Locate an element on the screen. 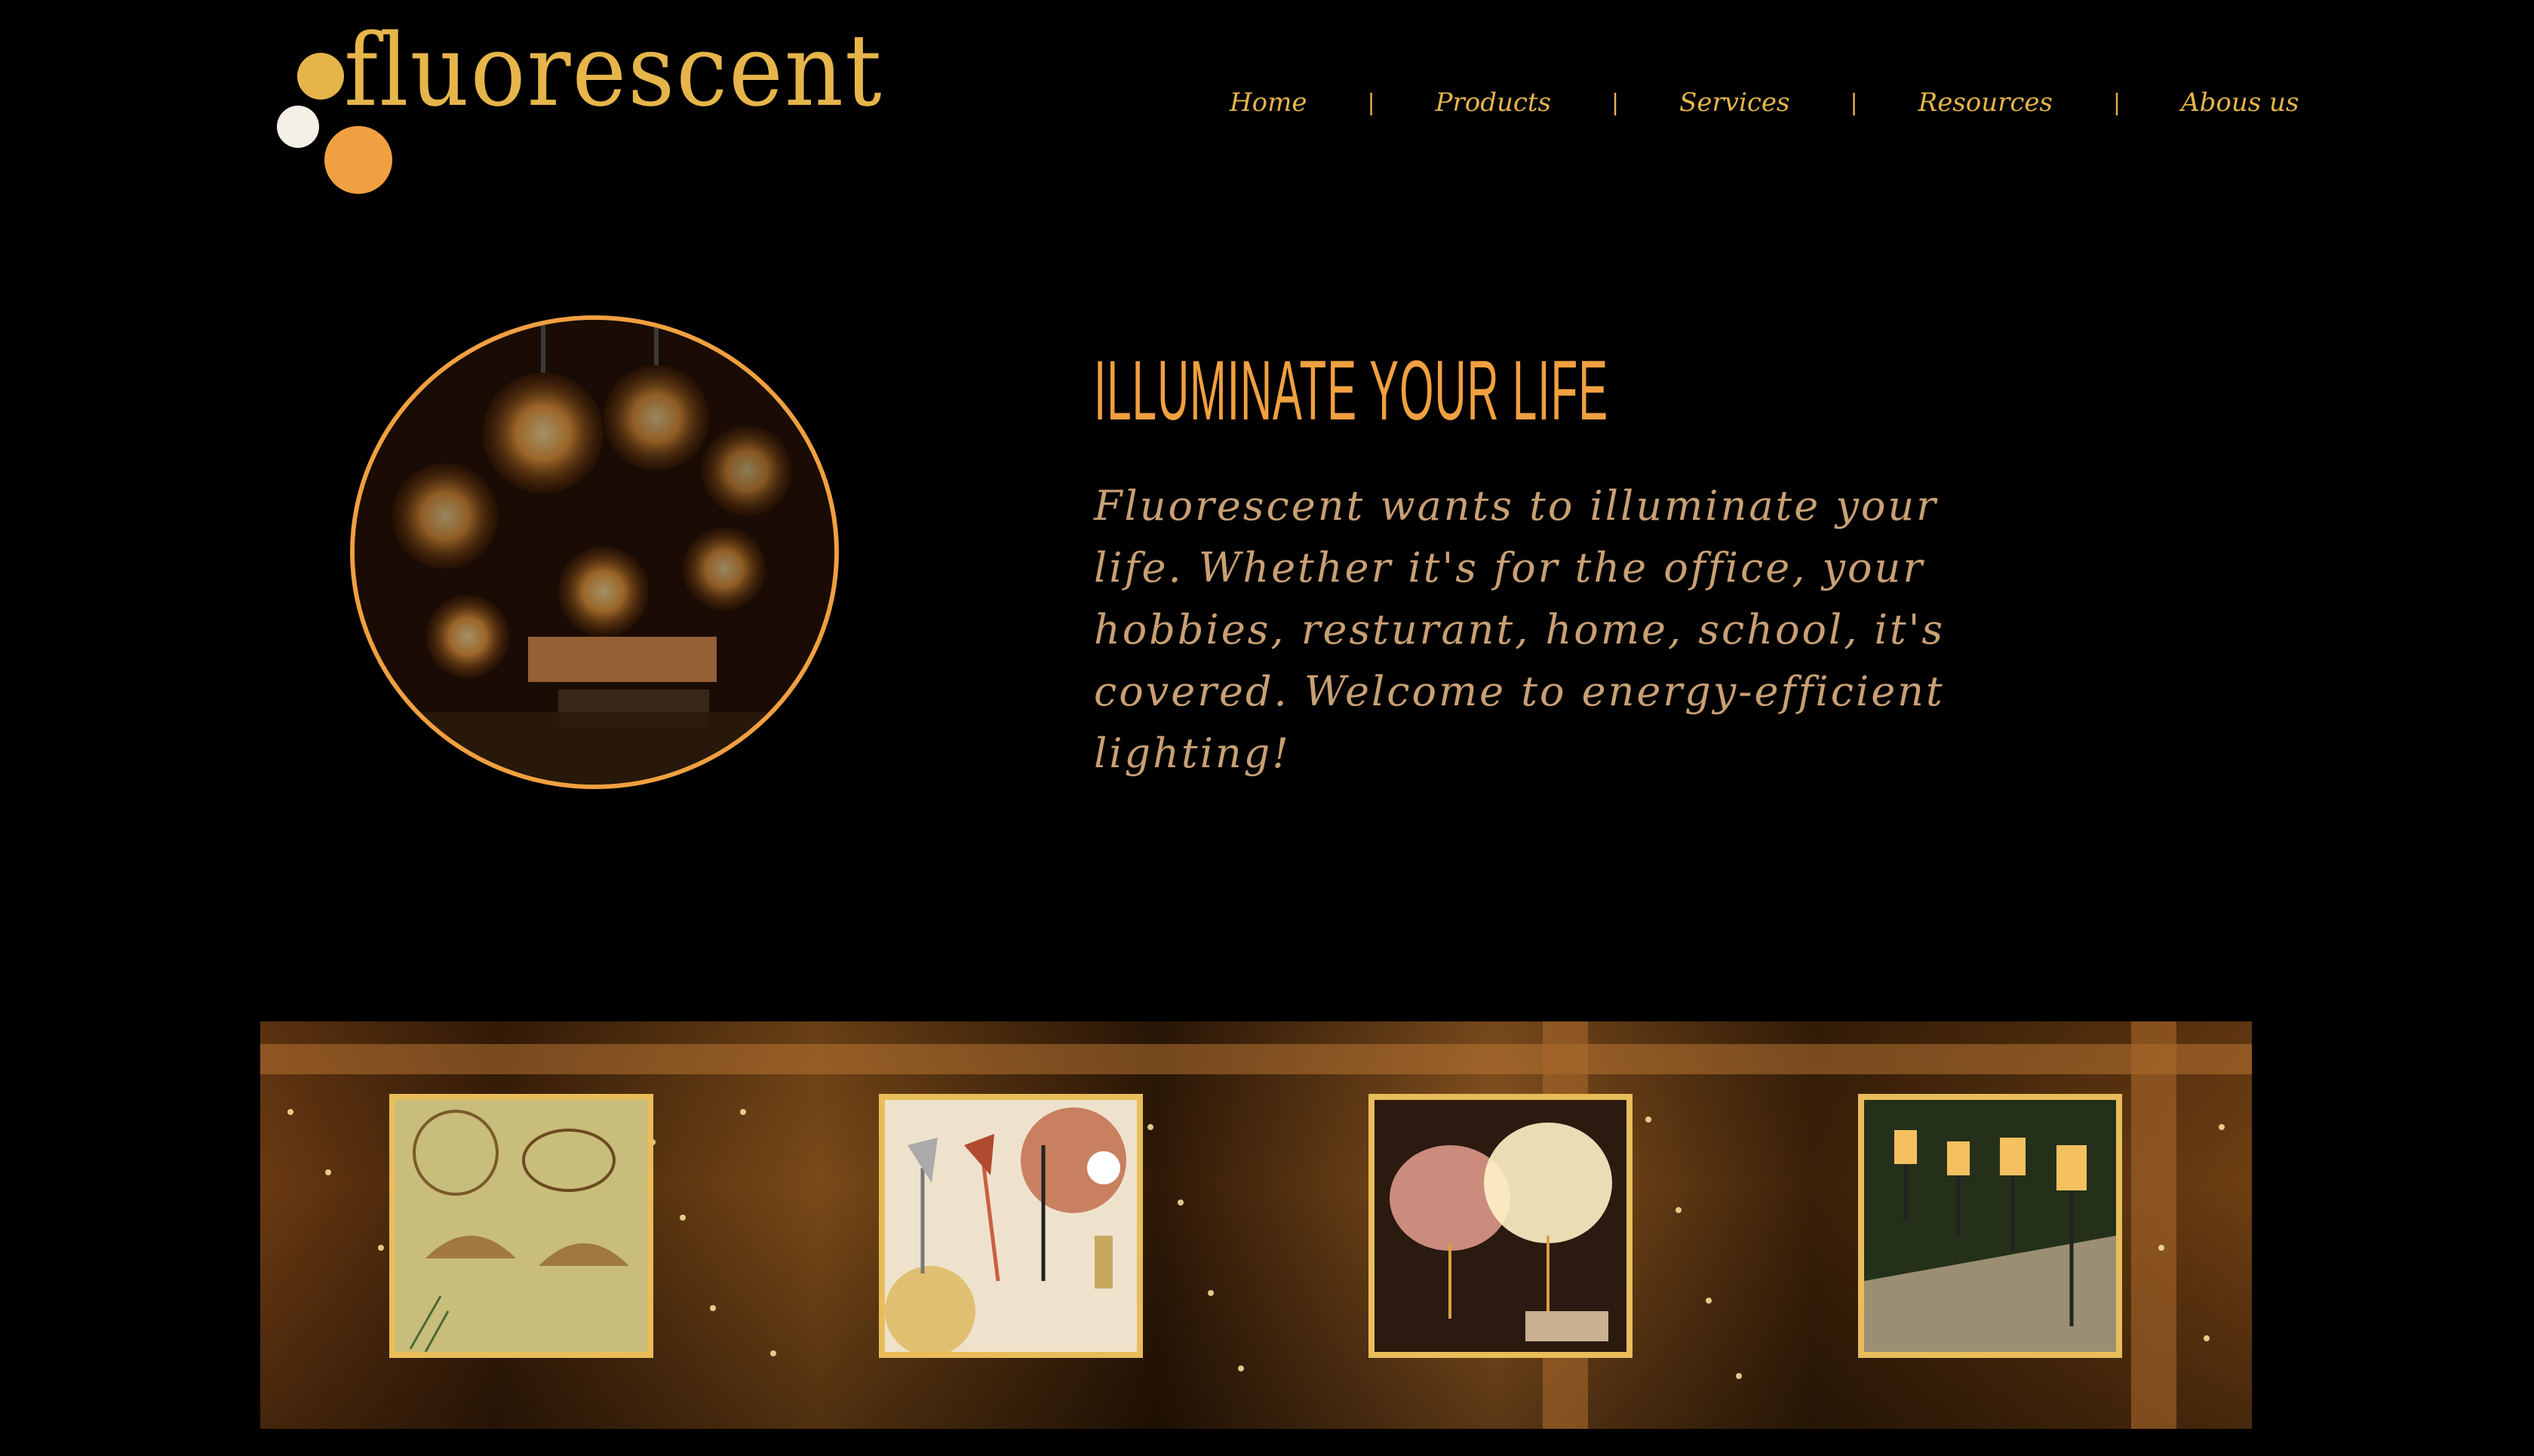  path-lights-image is located at coordinates (1990, 1226).